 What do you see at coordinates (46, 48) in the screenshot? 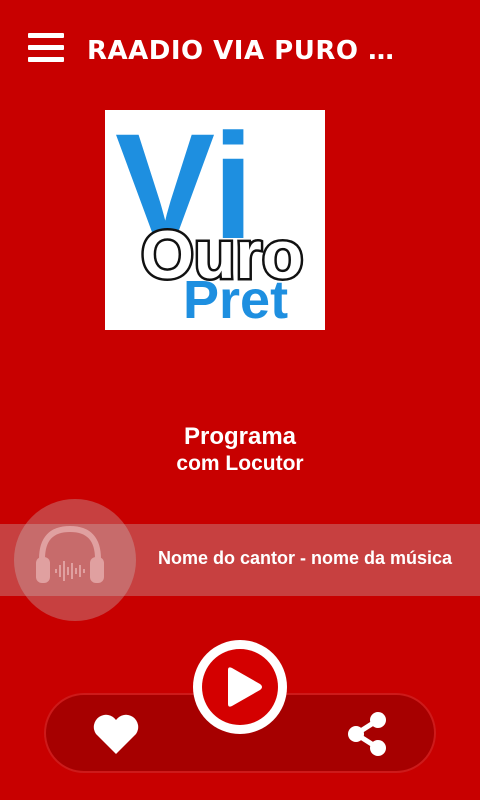
I see `hamburger-menu-icon` at bounding box center [46, 48].